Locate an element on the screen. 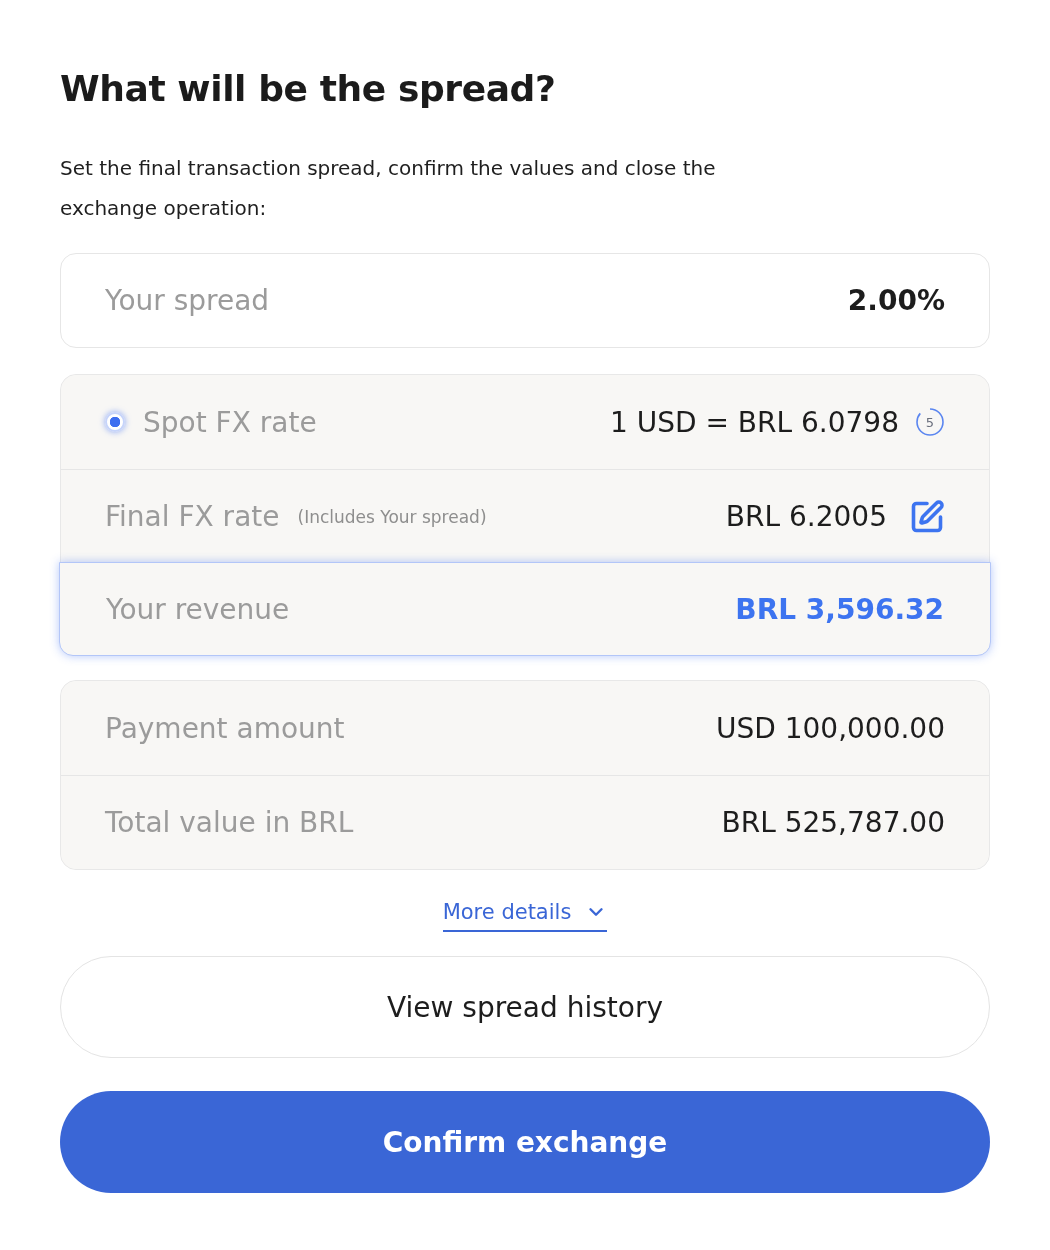  row-label: Your revenue is located at coordinates (198, 609).